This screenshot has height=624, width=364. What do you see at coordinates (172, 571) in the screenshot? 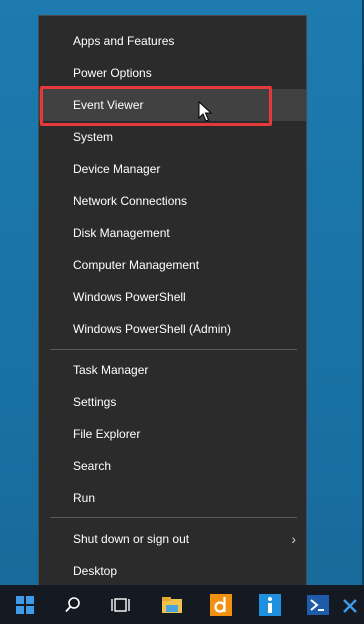
I see `menu-item-desktop: Desktop` at bounding box center [172, 571].